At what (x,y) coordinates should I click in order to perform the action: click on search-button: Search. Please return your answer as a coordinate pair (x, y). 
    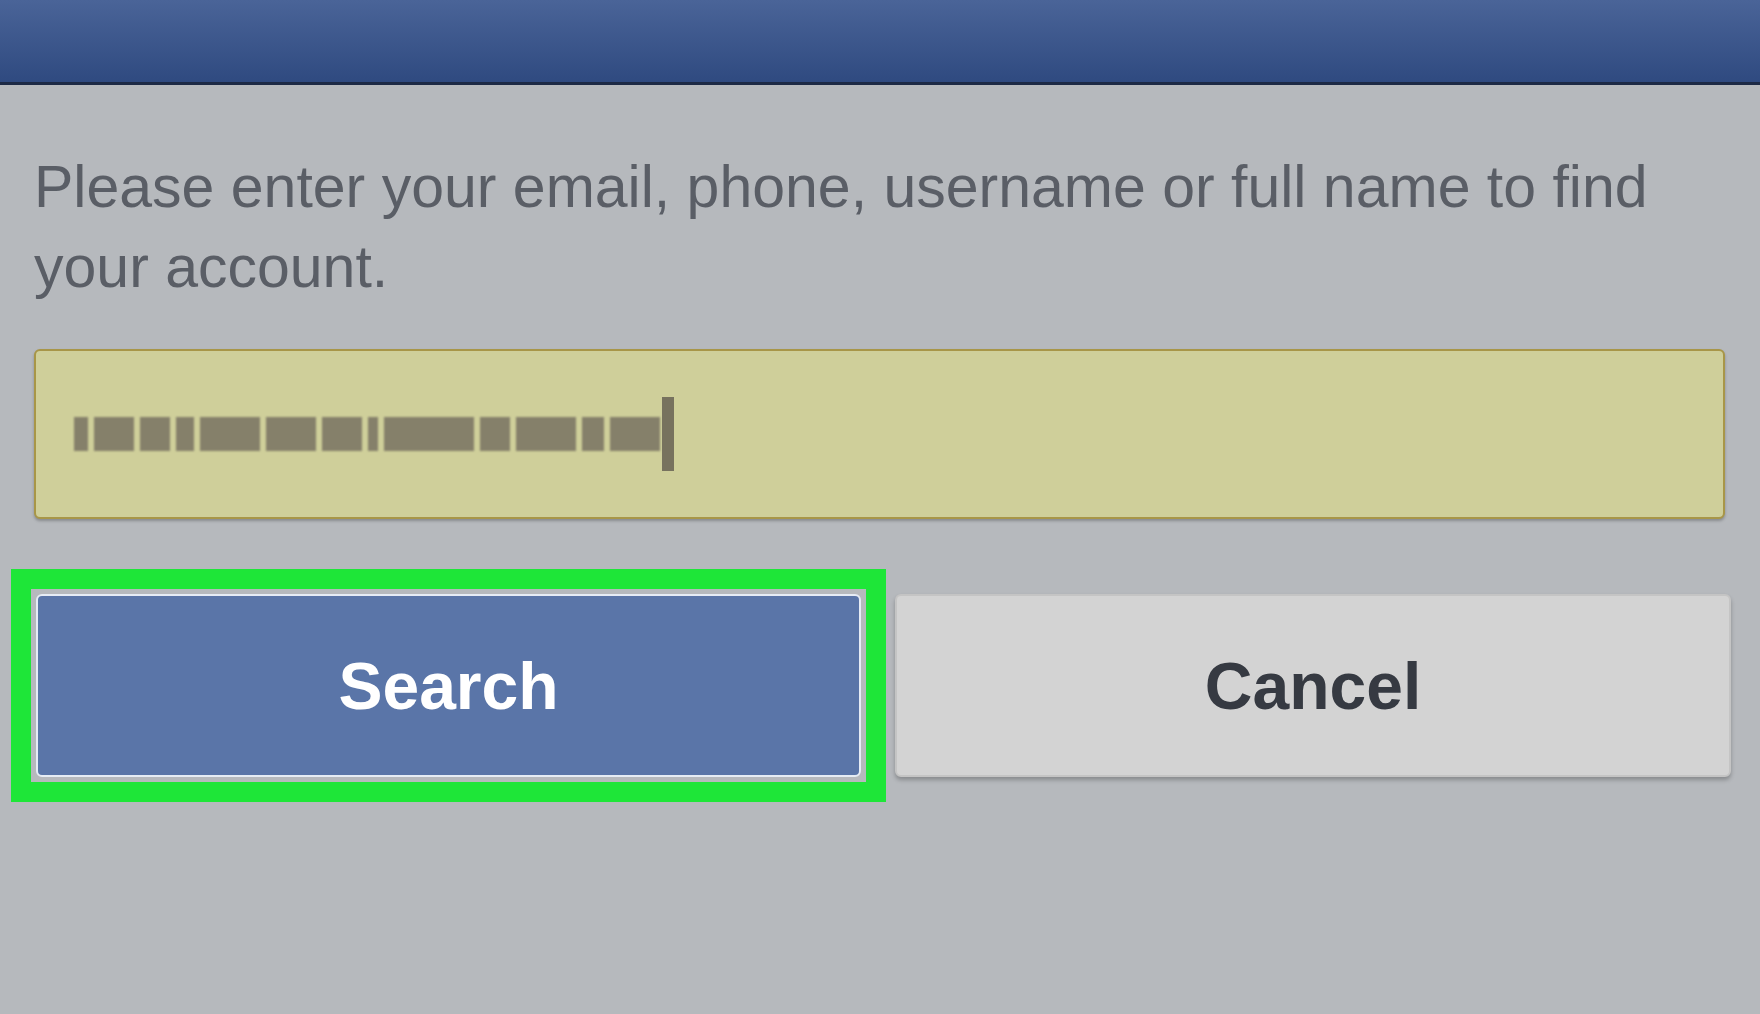
    Looking at the image, I should click on (448, 685).